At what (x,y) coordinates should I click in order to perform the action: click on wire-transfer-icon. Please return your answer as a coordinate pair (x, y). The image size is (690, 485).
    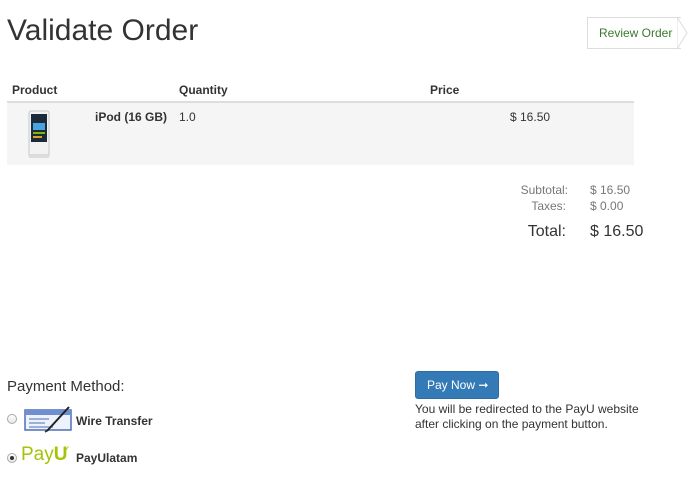
    Looking at the image, I should click on (49, 419).